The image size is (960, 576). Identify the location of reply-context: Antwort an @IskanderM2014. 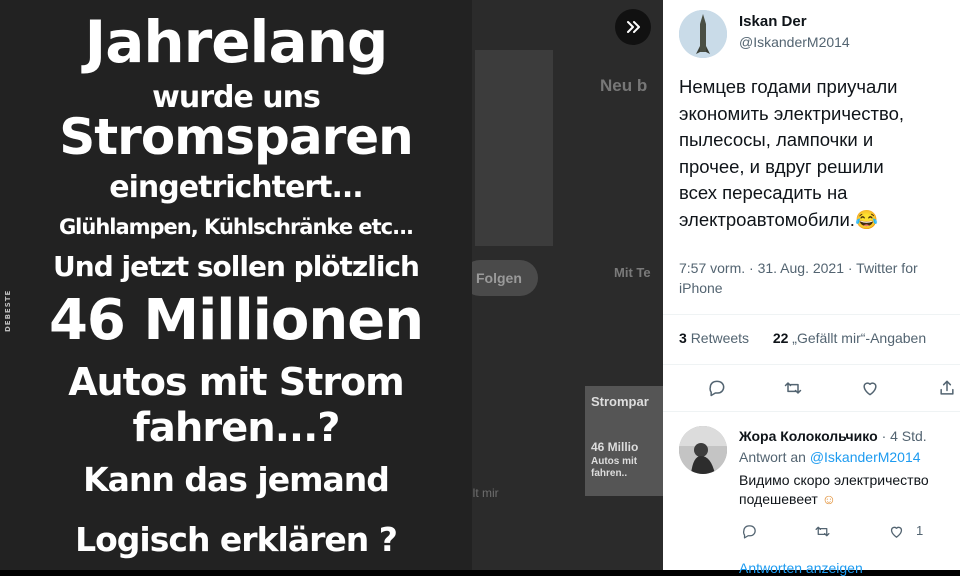
(830, 457).